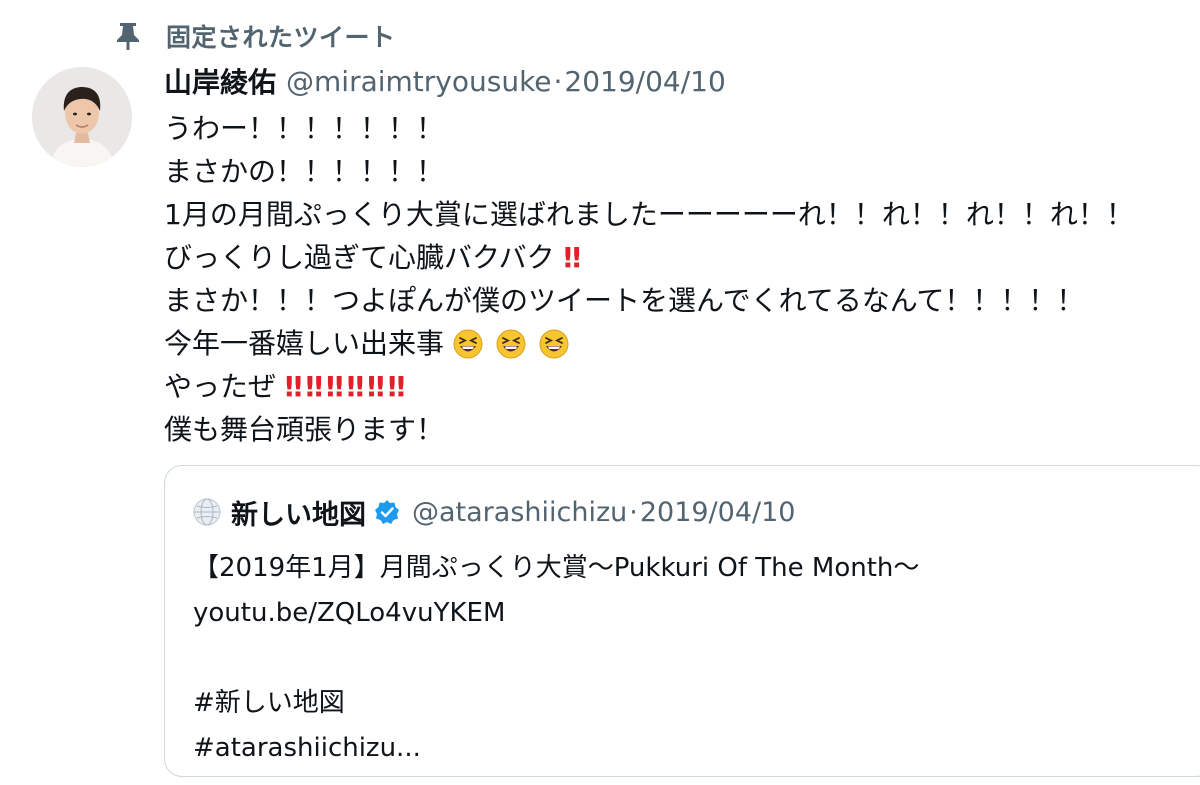 The height and width of the screenshot is (785, 1200). Describe the element at coordinates (128, 36) in the screenshot. I see `pin-icon` at that location.